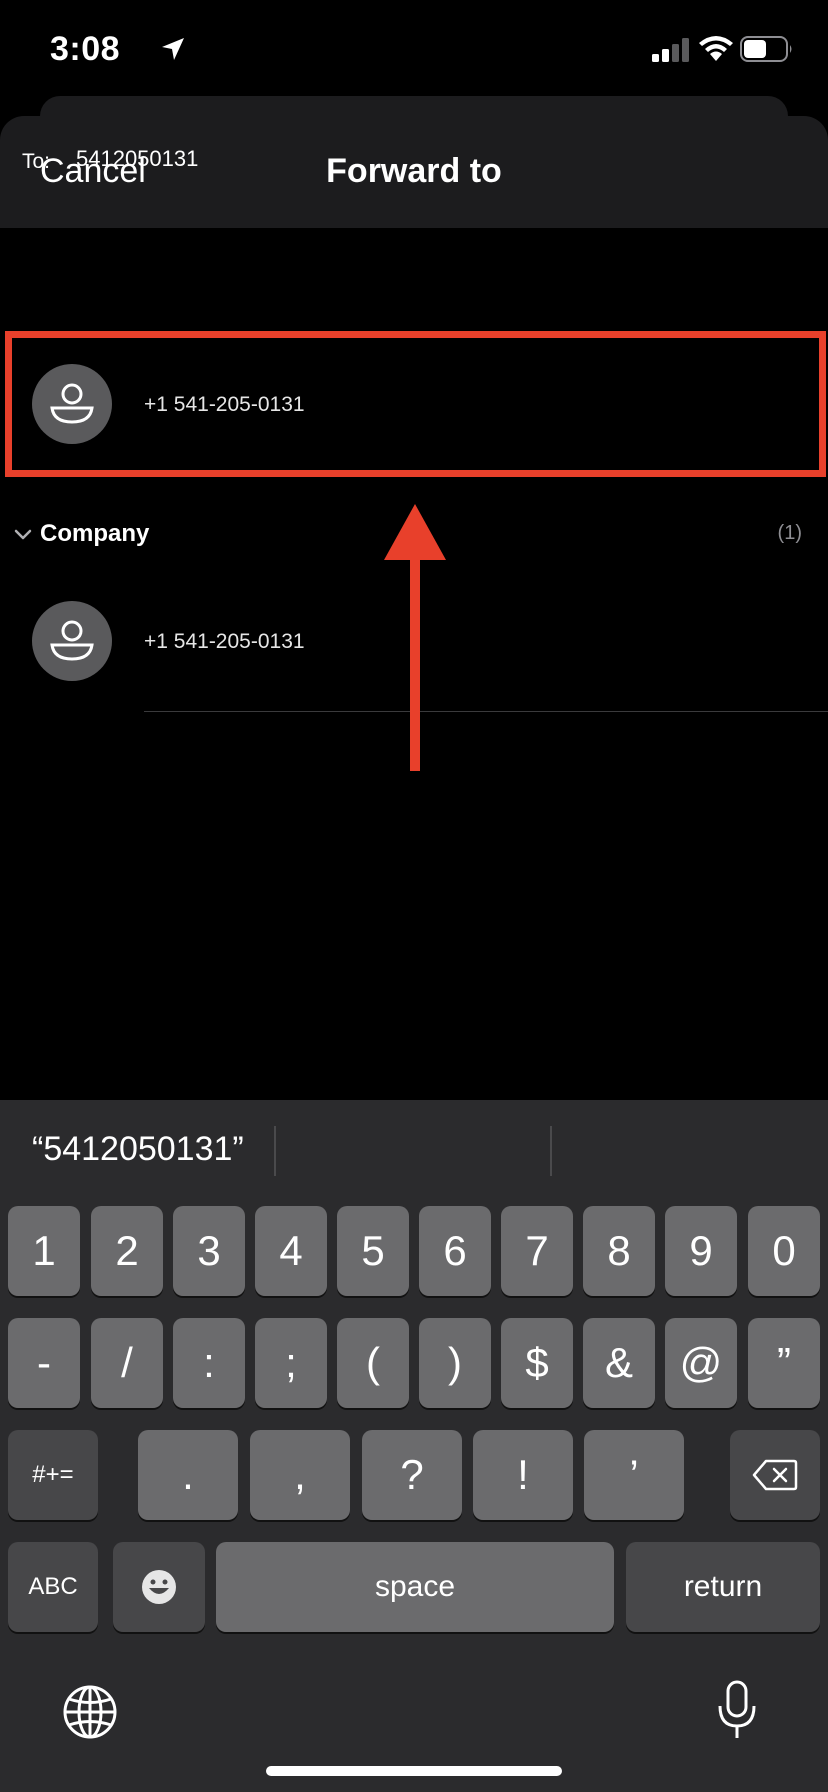  Describe the element at coordinates (44, 1363) in the screenshot. I see `key-hyphen: -` at that location.